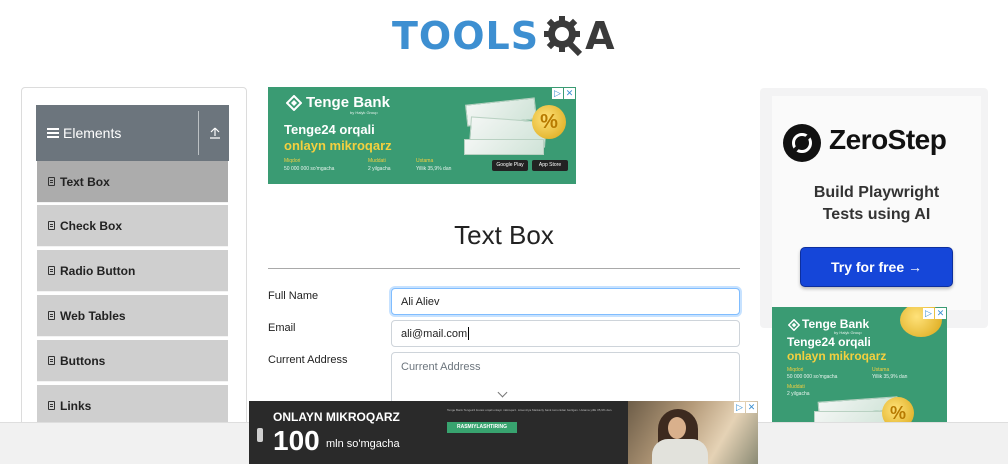 The height and width of the screenshot is (464, 1008). What do you see at coordinates (563, 36) in the screenshot?
I see `gear-magnifier-icon` at bounding box center [563, 36].